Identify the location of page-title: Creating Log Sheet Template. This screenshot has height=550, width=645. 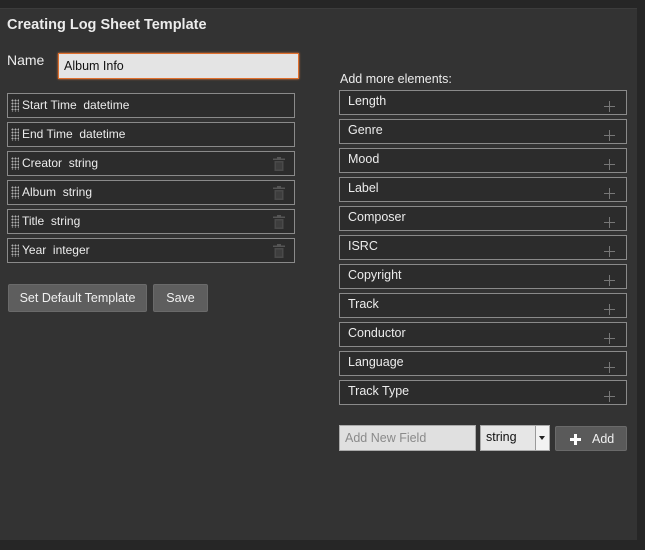
(107, 25).